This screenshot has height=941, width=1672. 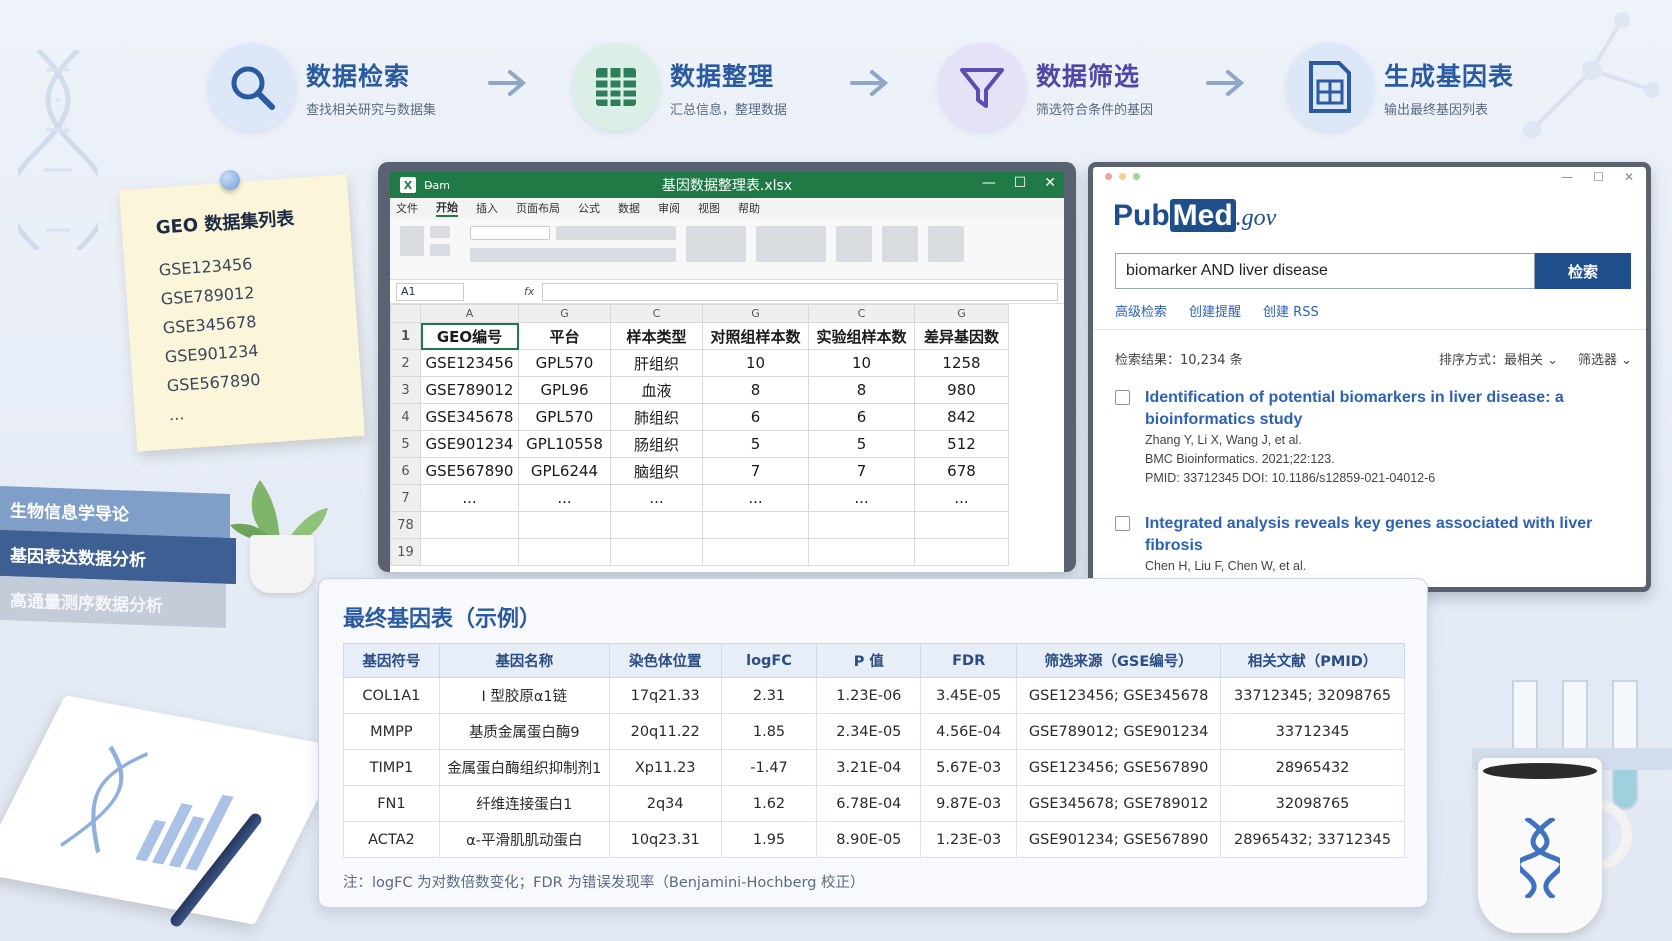 I want to click on cell: GSE901234, so click(x=469, y=444).